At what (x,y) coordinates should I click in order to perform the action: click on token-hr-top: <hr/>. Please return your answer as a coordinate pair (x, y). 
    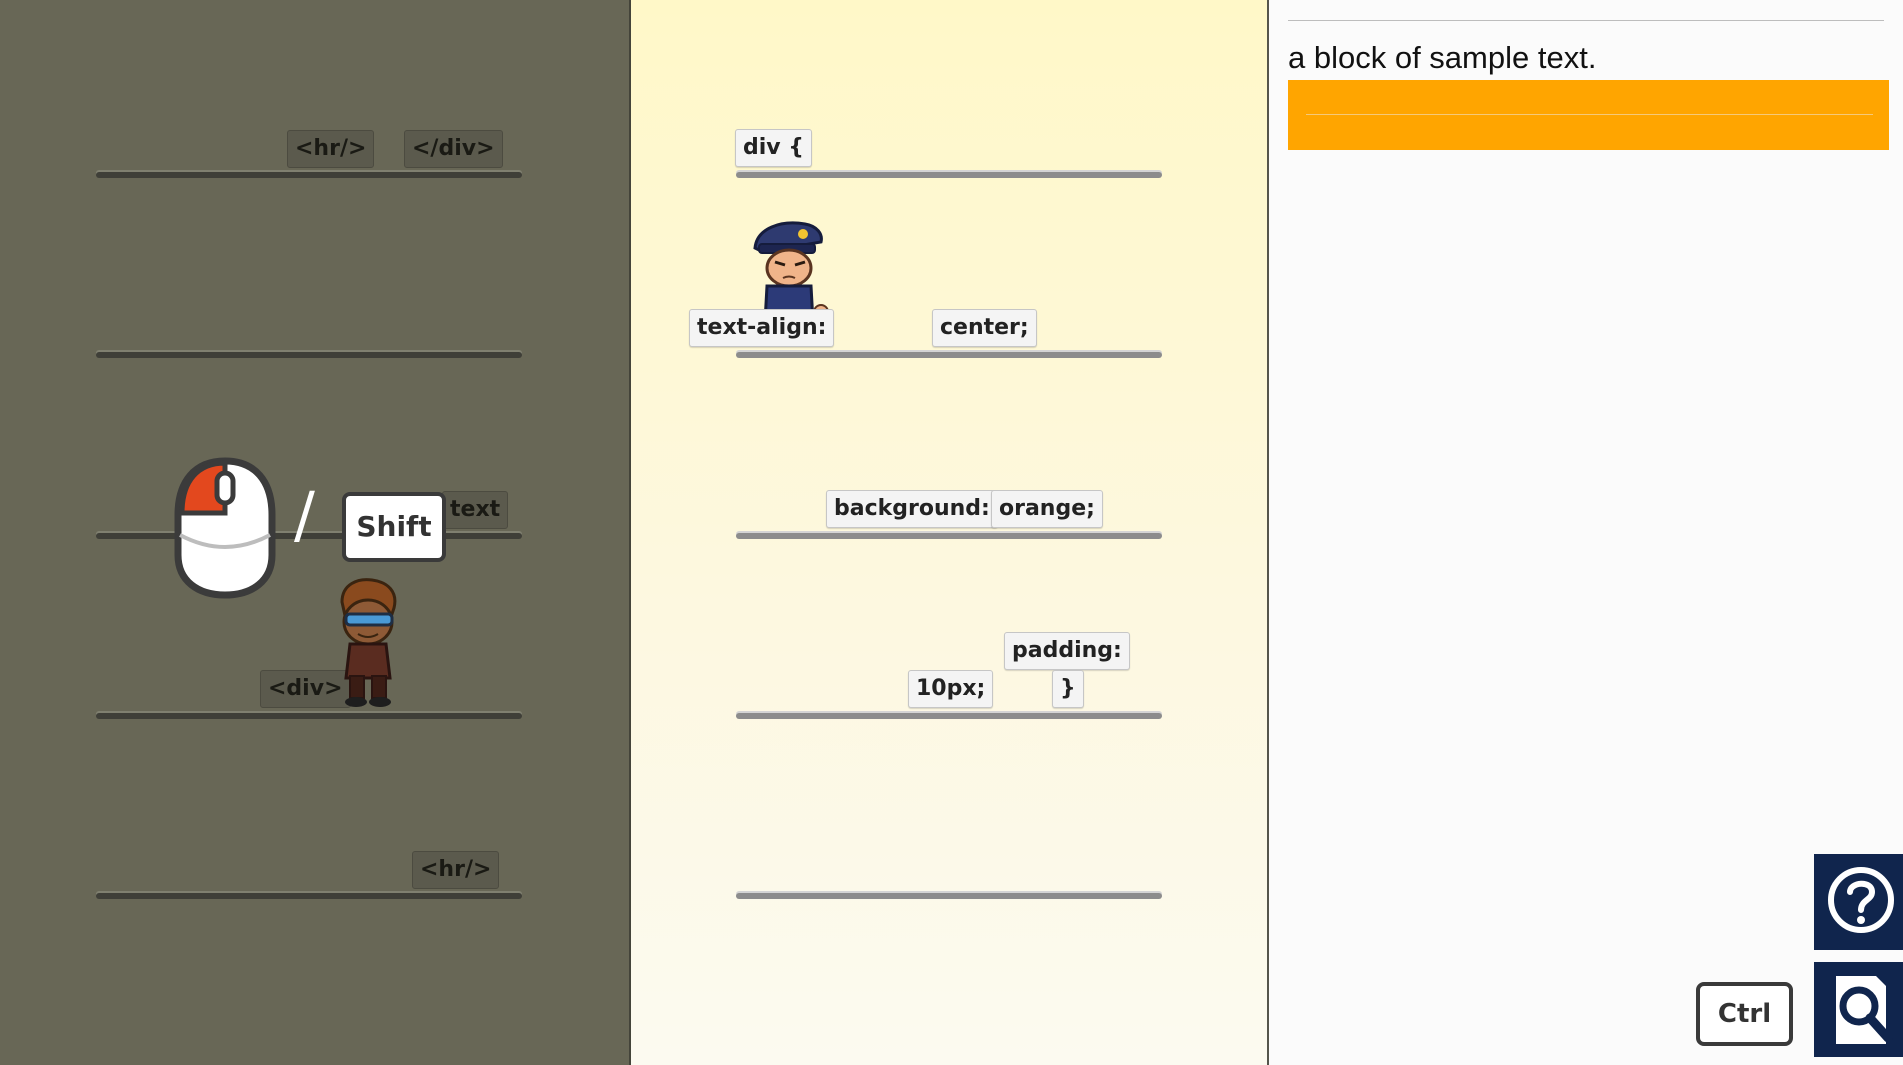
    Looking at the image, I should click on (331, 149).